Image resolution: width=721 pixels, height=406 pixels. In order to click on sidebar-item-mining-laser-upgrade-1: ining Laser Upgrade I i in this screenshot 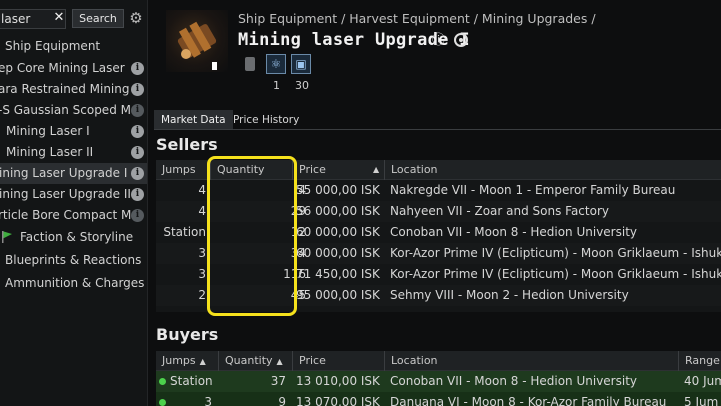, I will do `click(73, 173)`.